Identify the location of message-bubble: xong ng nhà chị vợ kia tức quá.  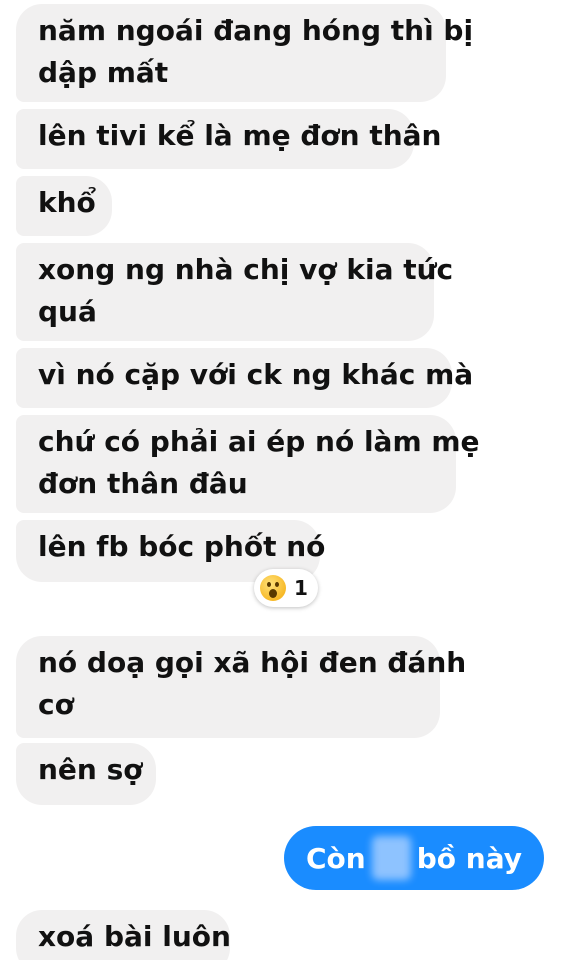
(235, 292).